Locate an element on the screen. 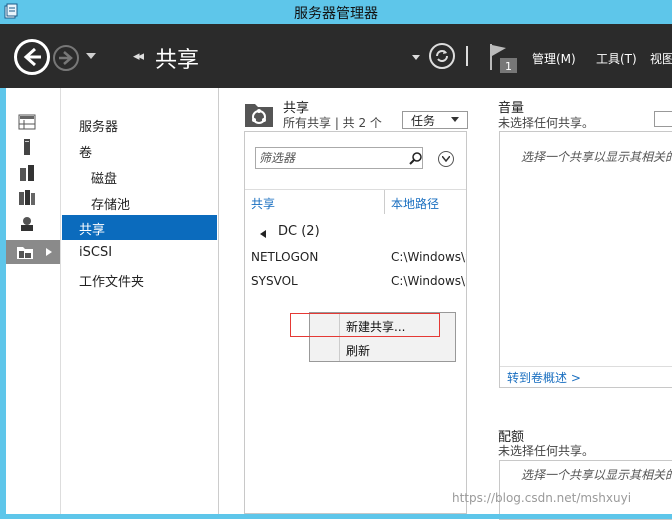 This screenshot has height=520, width=672. nav-item-disks: 磁盘 is located at coordinates (104, 177).